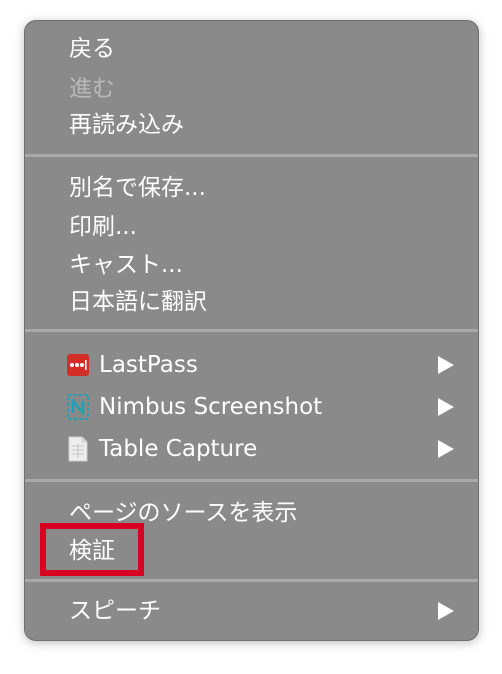  What do you see at coordinates (251, 49) in the screenshot?
I see `menu-item-back: 戻る` at bounding box center [251, 49].